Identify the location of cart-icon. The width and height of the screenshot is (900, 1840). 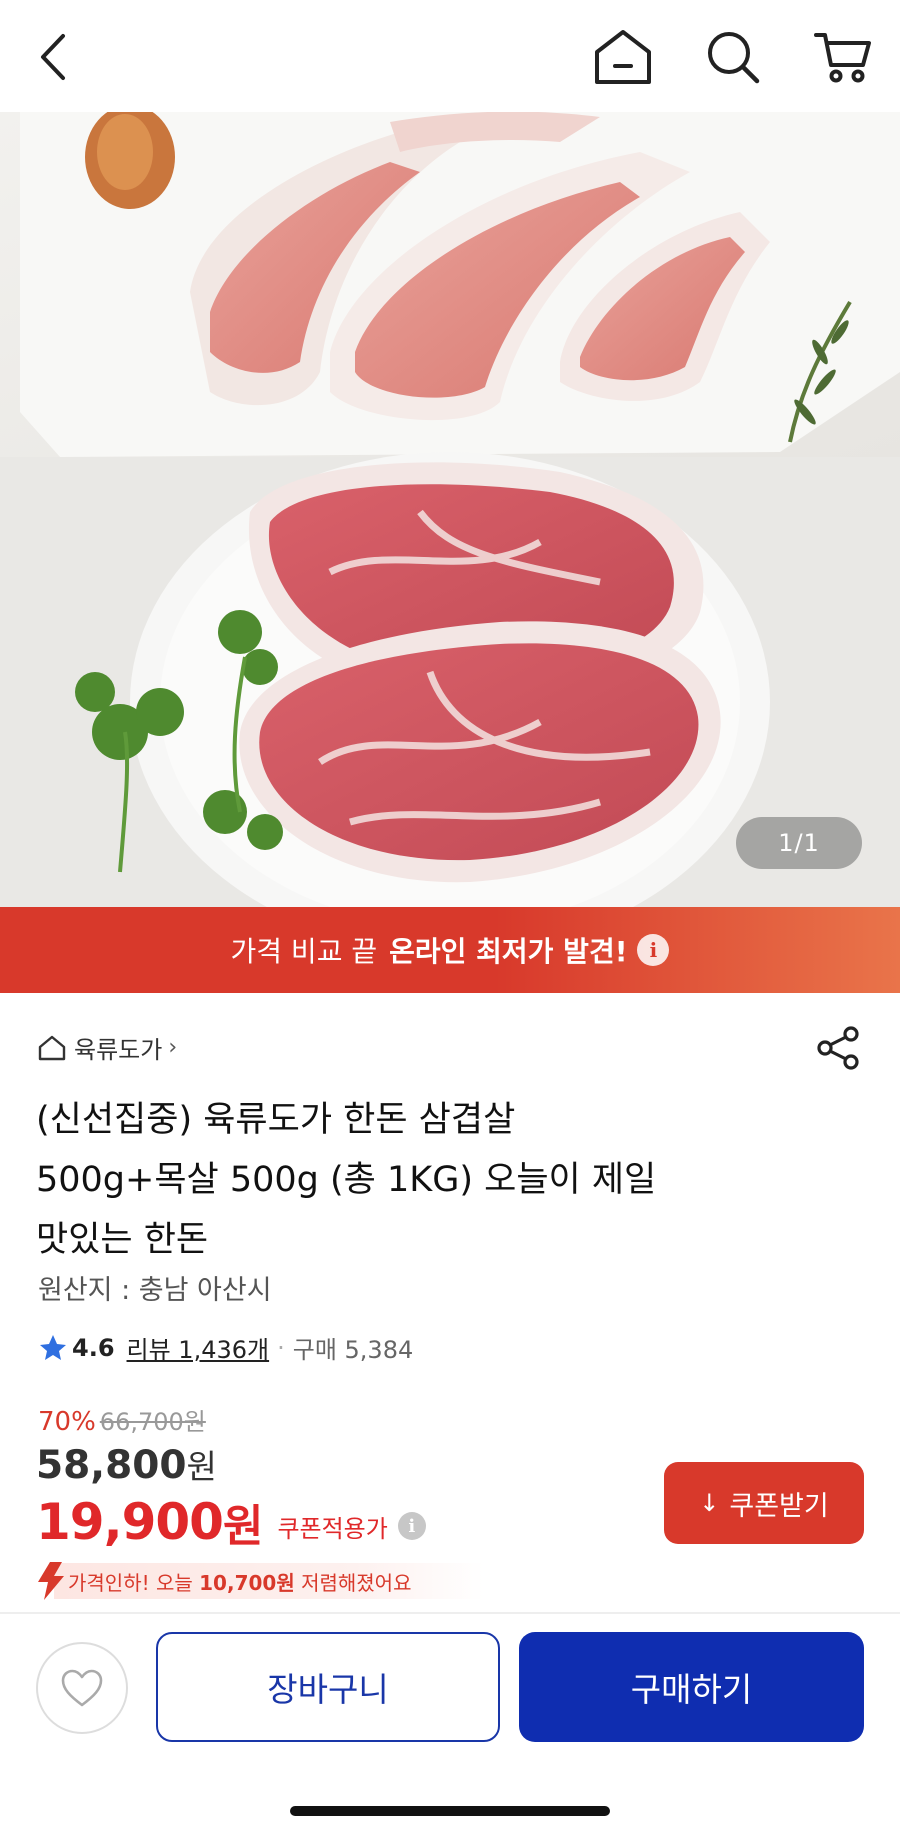
(842, 58).